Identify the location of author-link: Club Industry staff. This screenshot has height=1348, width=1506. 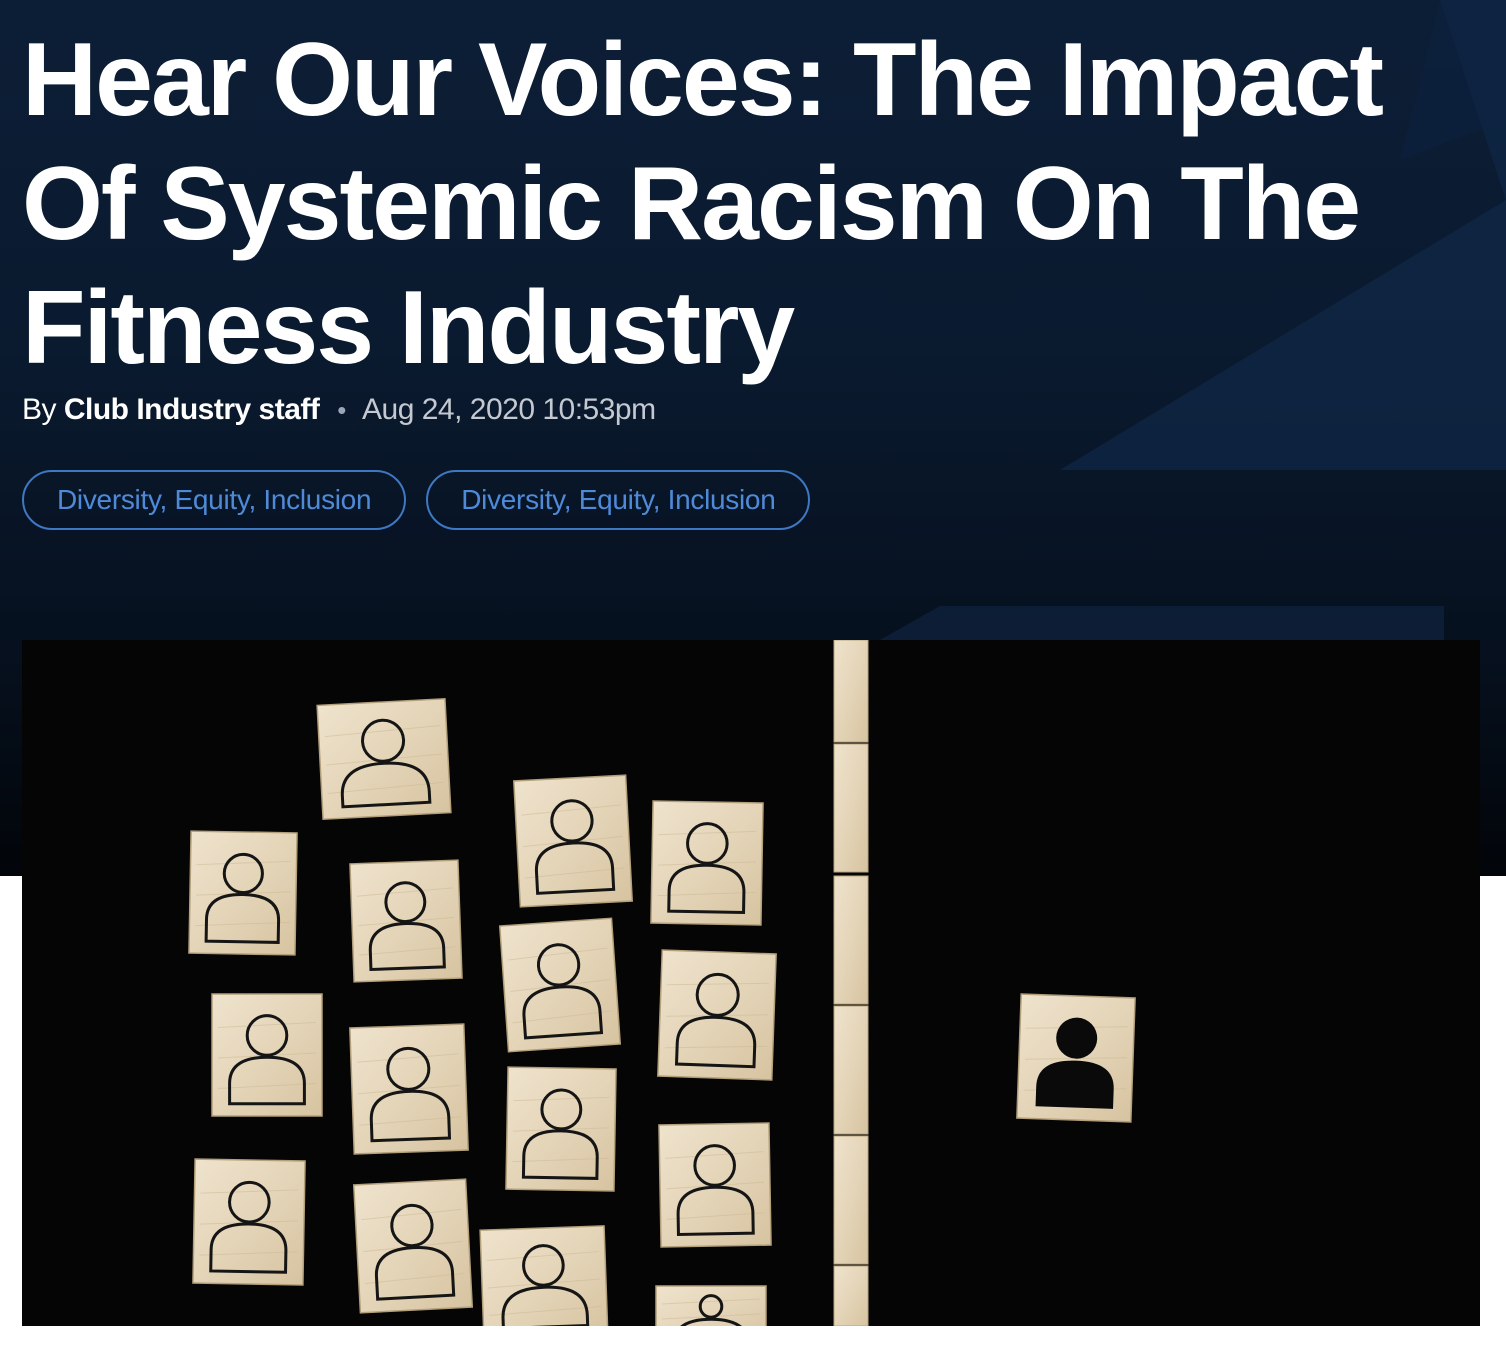
(192, 409).